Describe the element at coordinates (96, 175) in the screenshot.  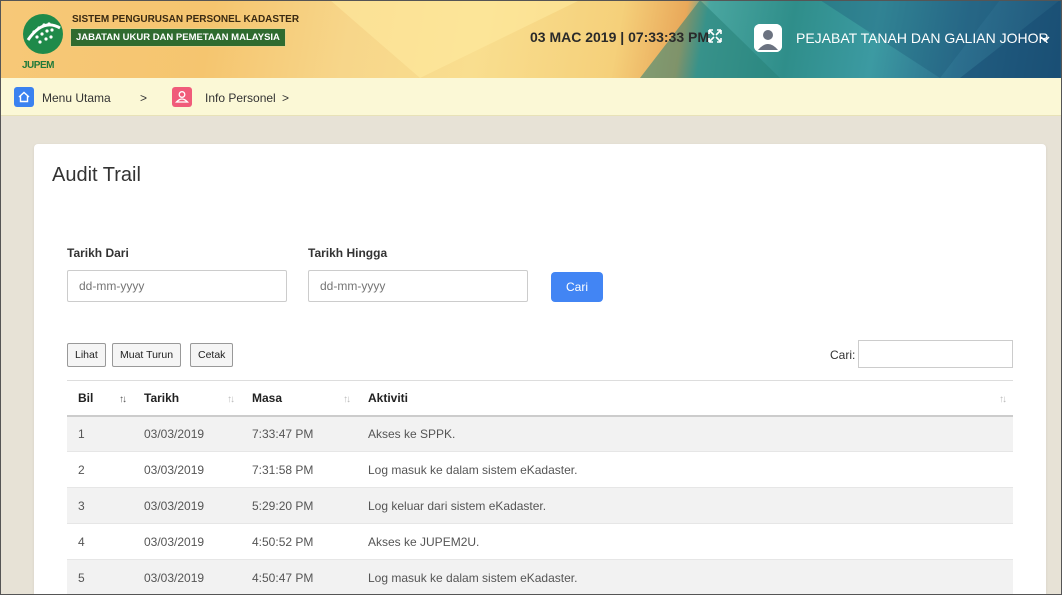
I see `page-title: Audit Trail` at that location.